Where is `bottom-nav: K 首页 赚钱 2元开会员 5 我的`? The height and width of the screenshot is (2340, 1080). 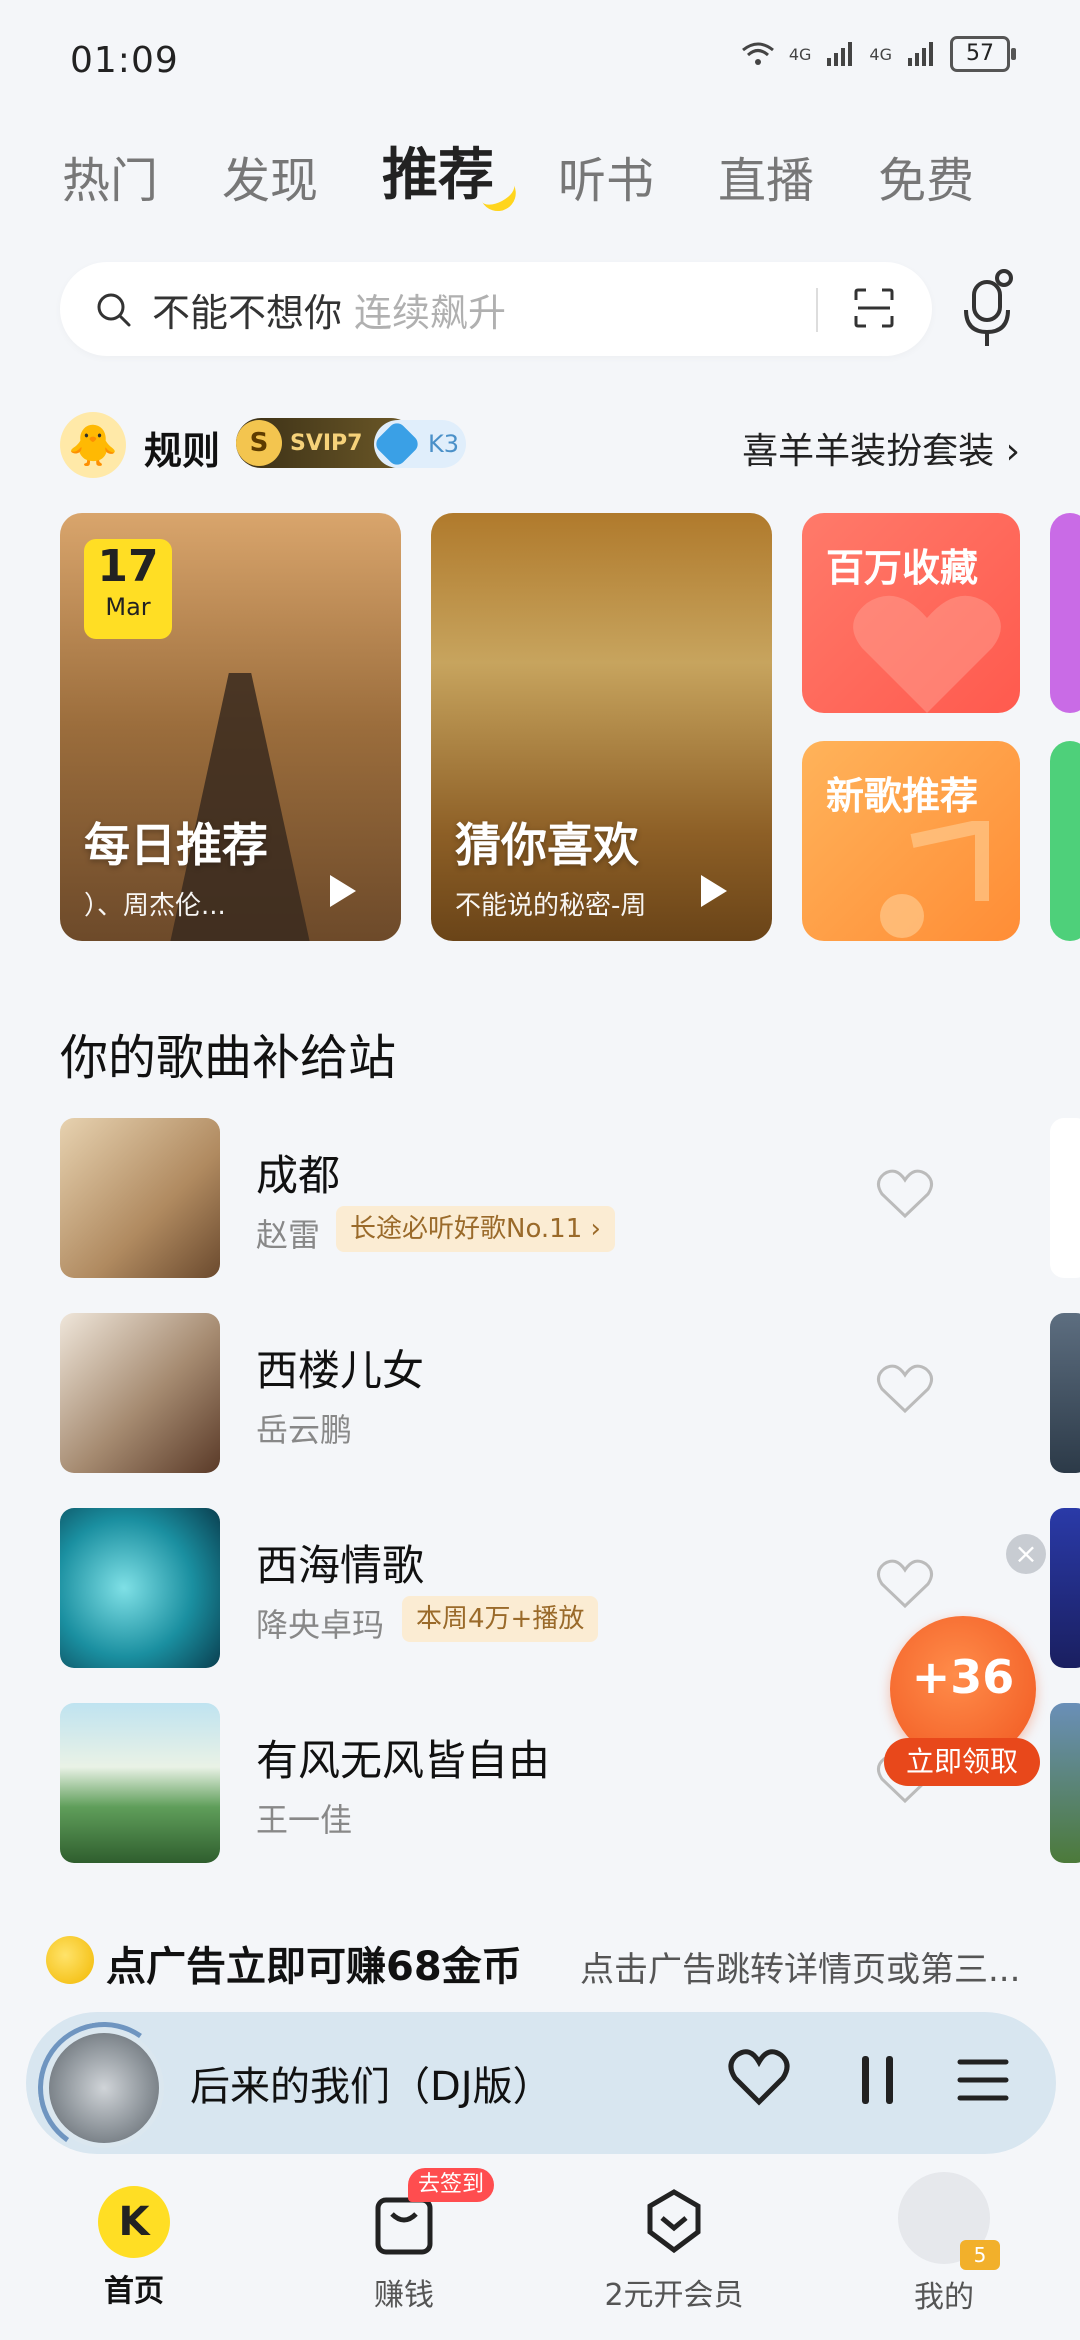 bottom-nav: K 首页 赚钱 2元开会员 5 我的 is located at coordinates (540, 2248).